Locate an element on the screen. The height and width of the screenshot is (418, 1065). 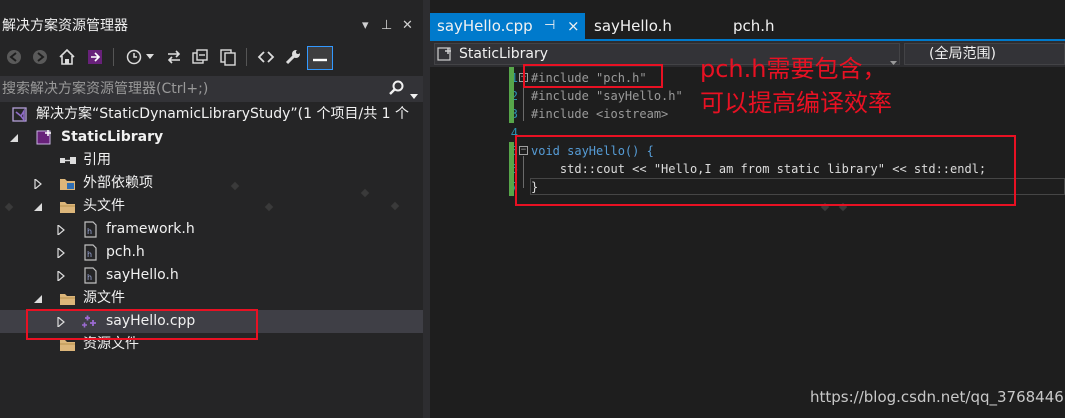
tab-pin-icon: ⊣ is located at coordinates (549, 26).